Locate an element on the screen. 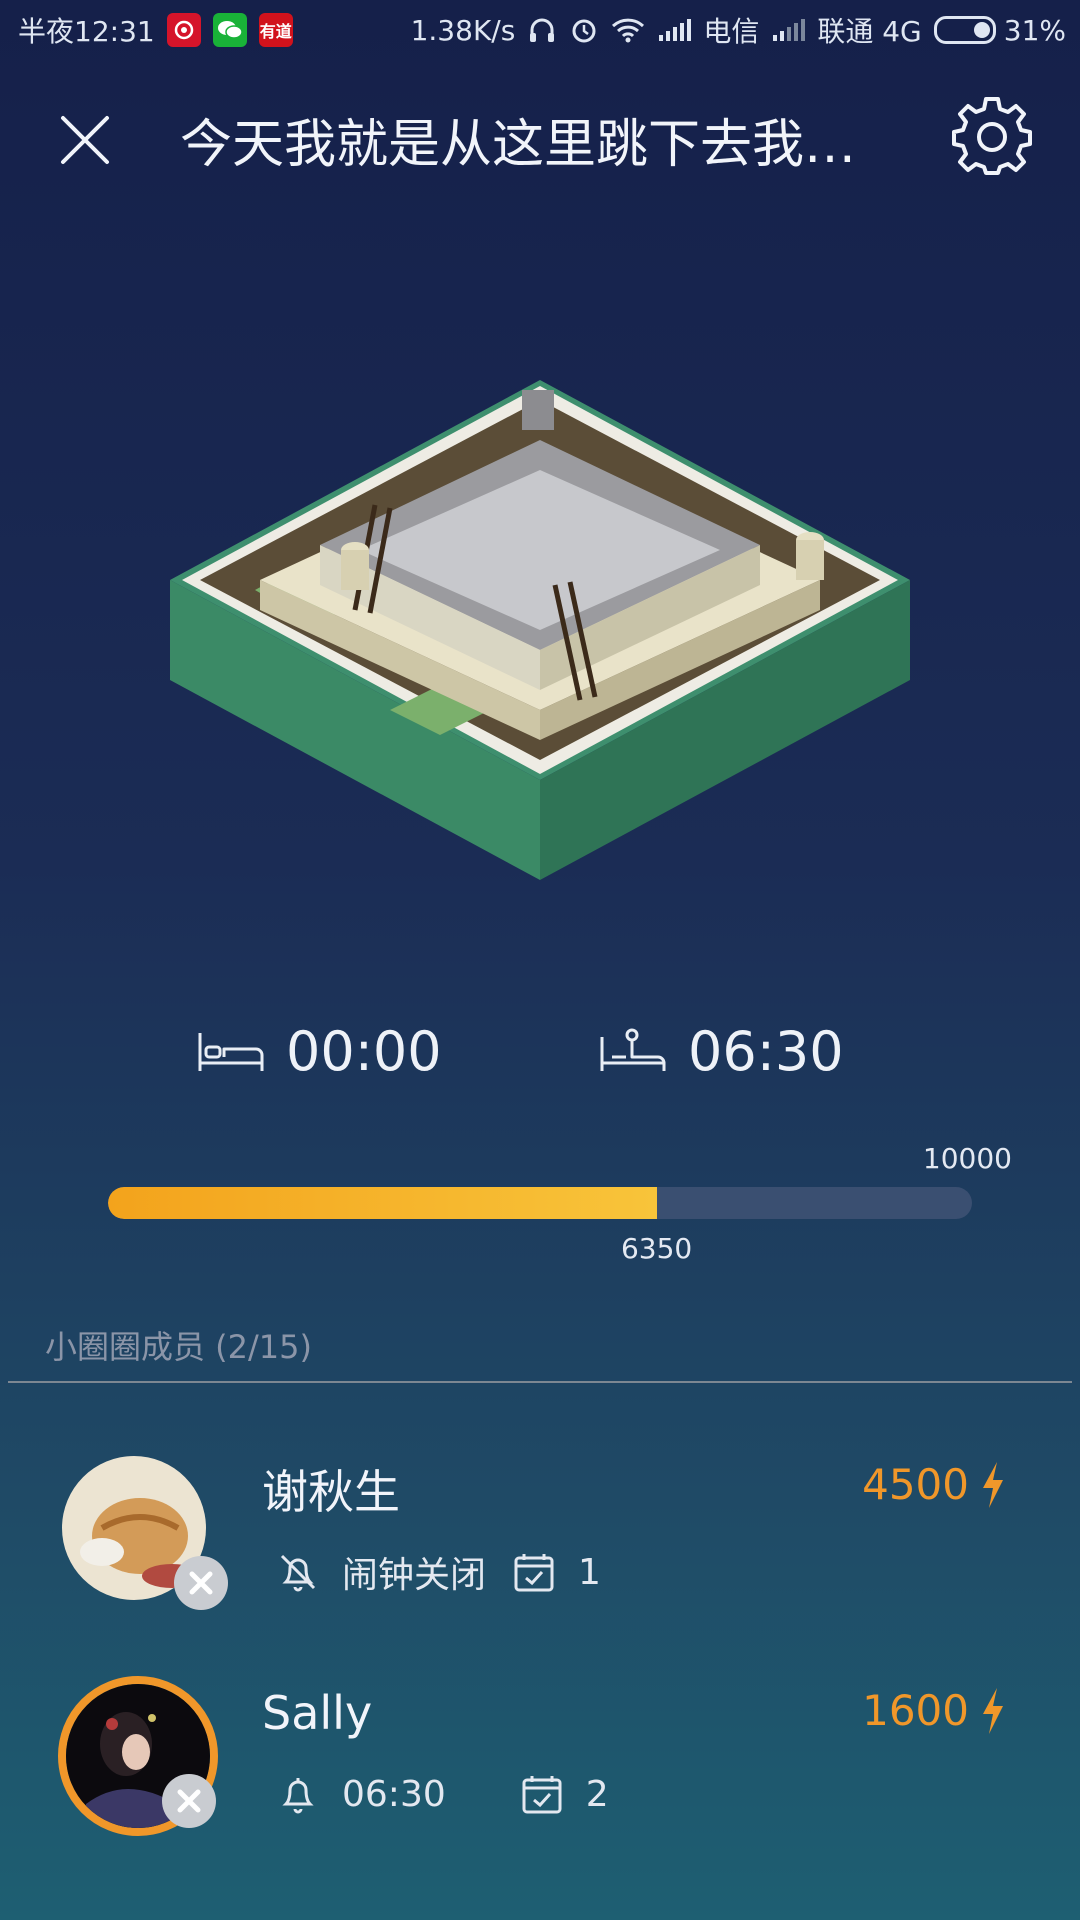  member-score-value: 4500 is located at coordinates (915, 1484).